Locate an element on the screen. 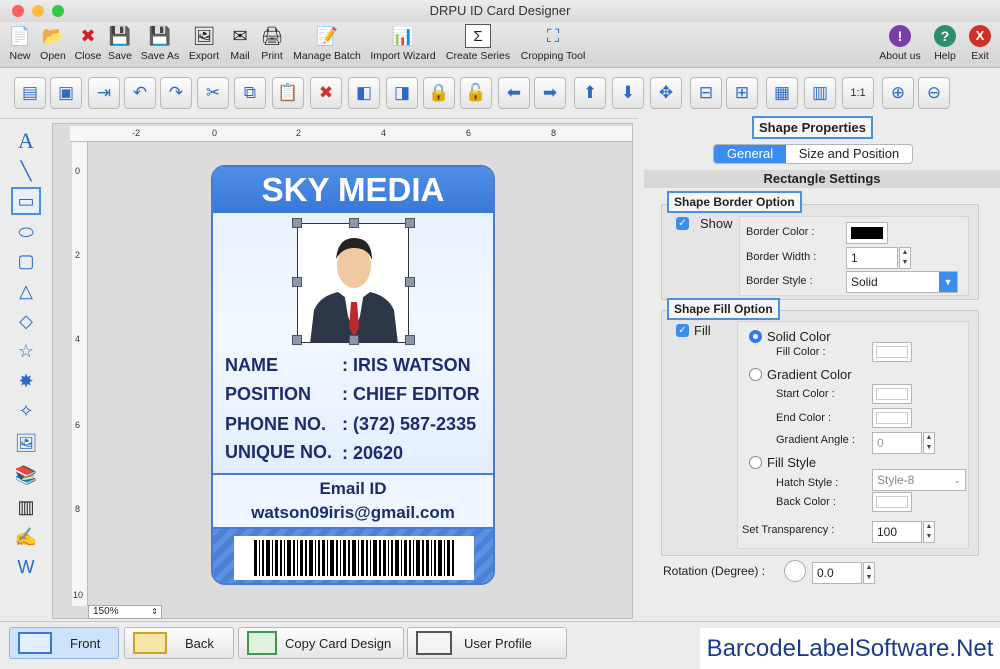 This screenshot has height=669, width=1000. barcode-tool-icon: ▥ is located at coordinates (26, 507).